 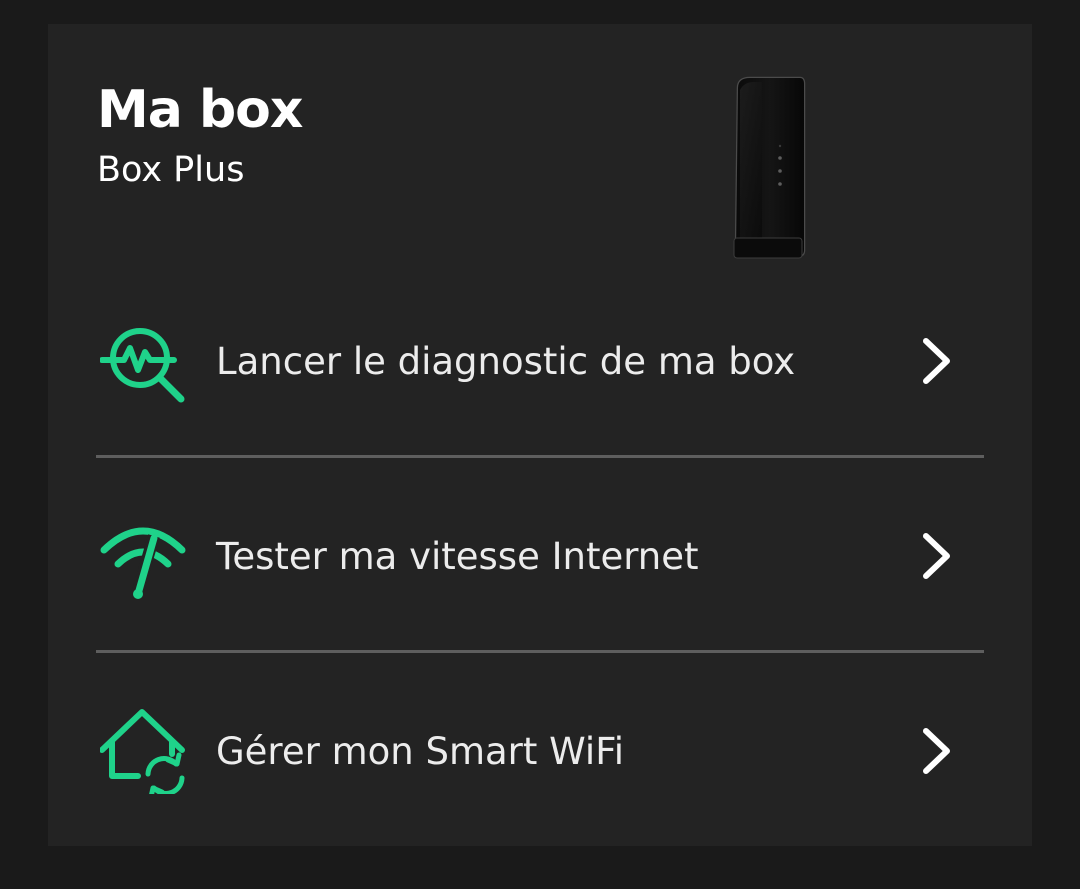 What do you see at coordinates (171, 170) in the screenshot?
I see `box-model-name: Box Plus` at bounding box center [171, 170].